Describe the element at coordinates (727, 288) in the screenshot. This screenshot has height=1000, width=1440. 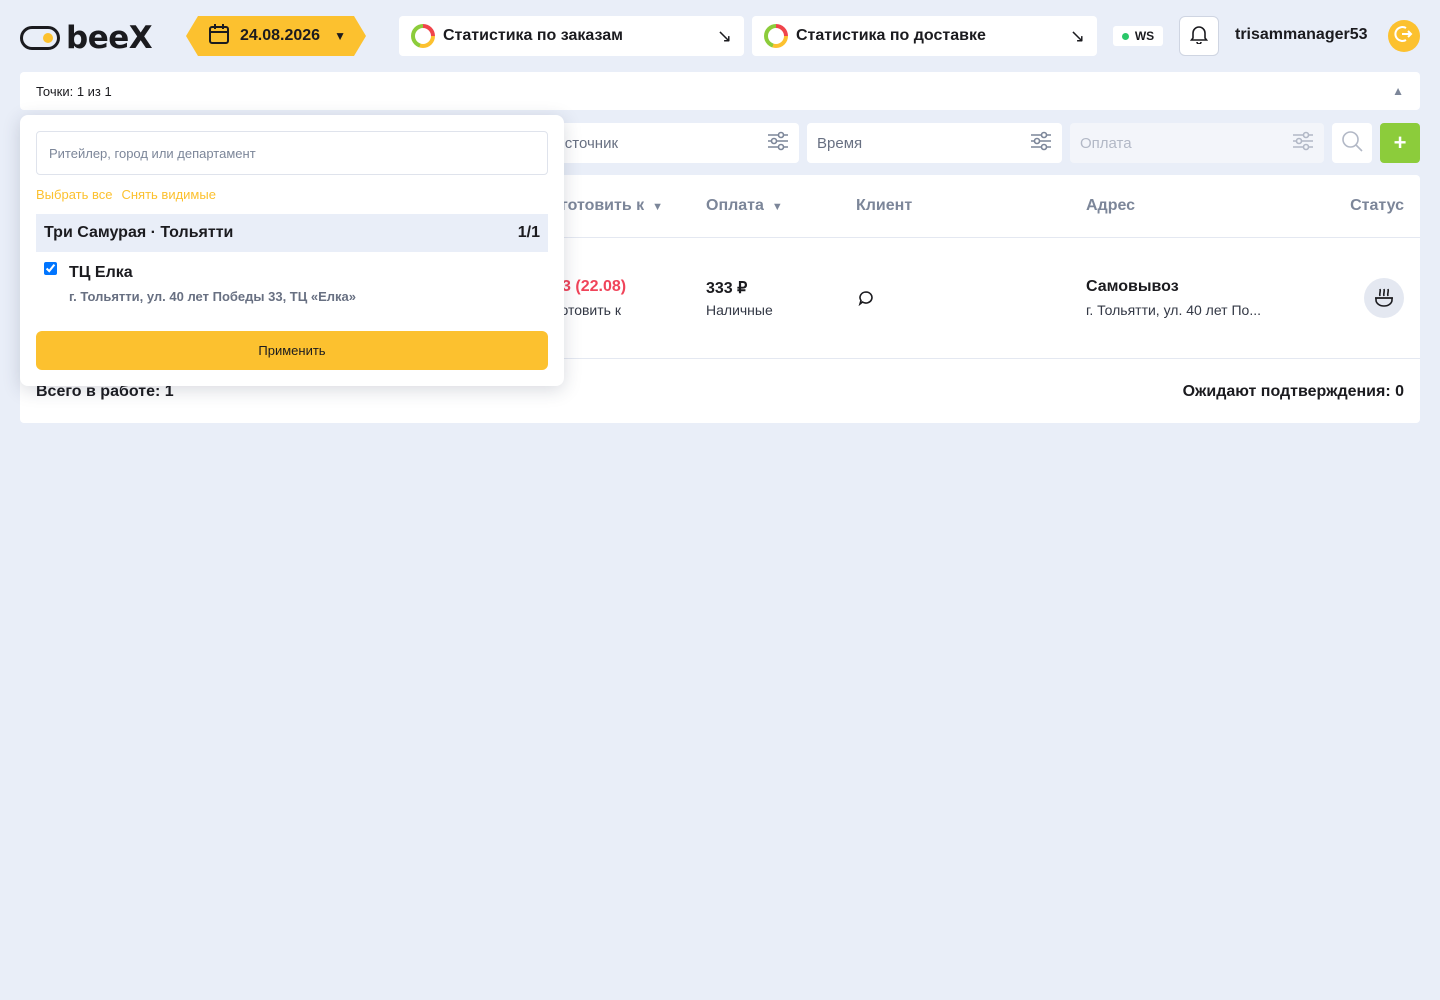
I see `payment-amount: 333 ₽` at that location.